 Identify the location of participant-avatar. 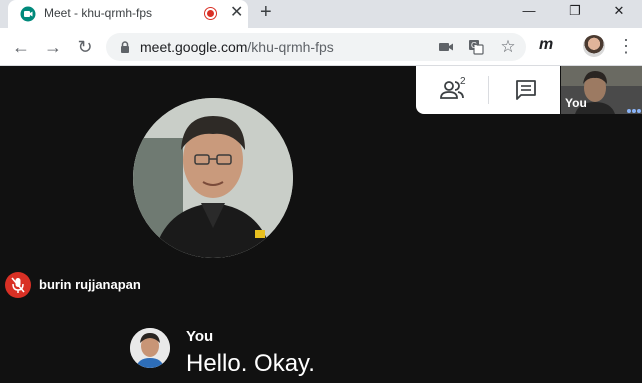
(213, 178).